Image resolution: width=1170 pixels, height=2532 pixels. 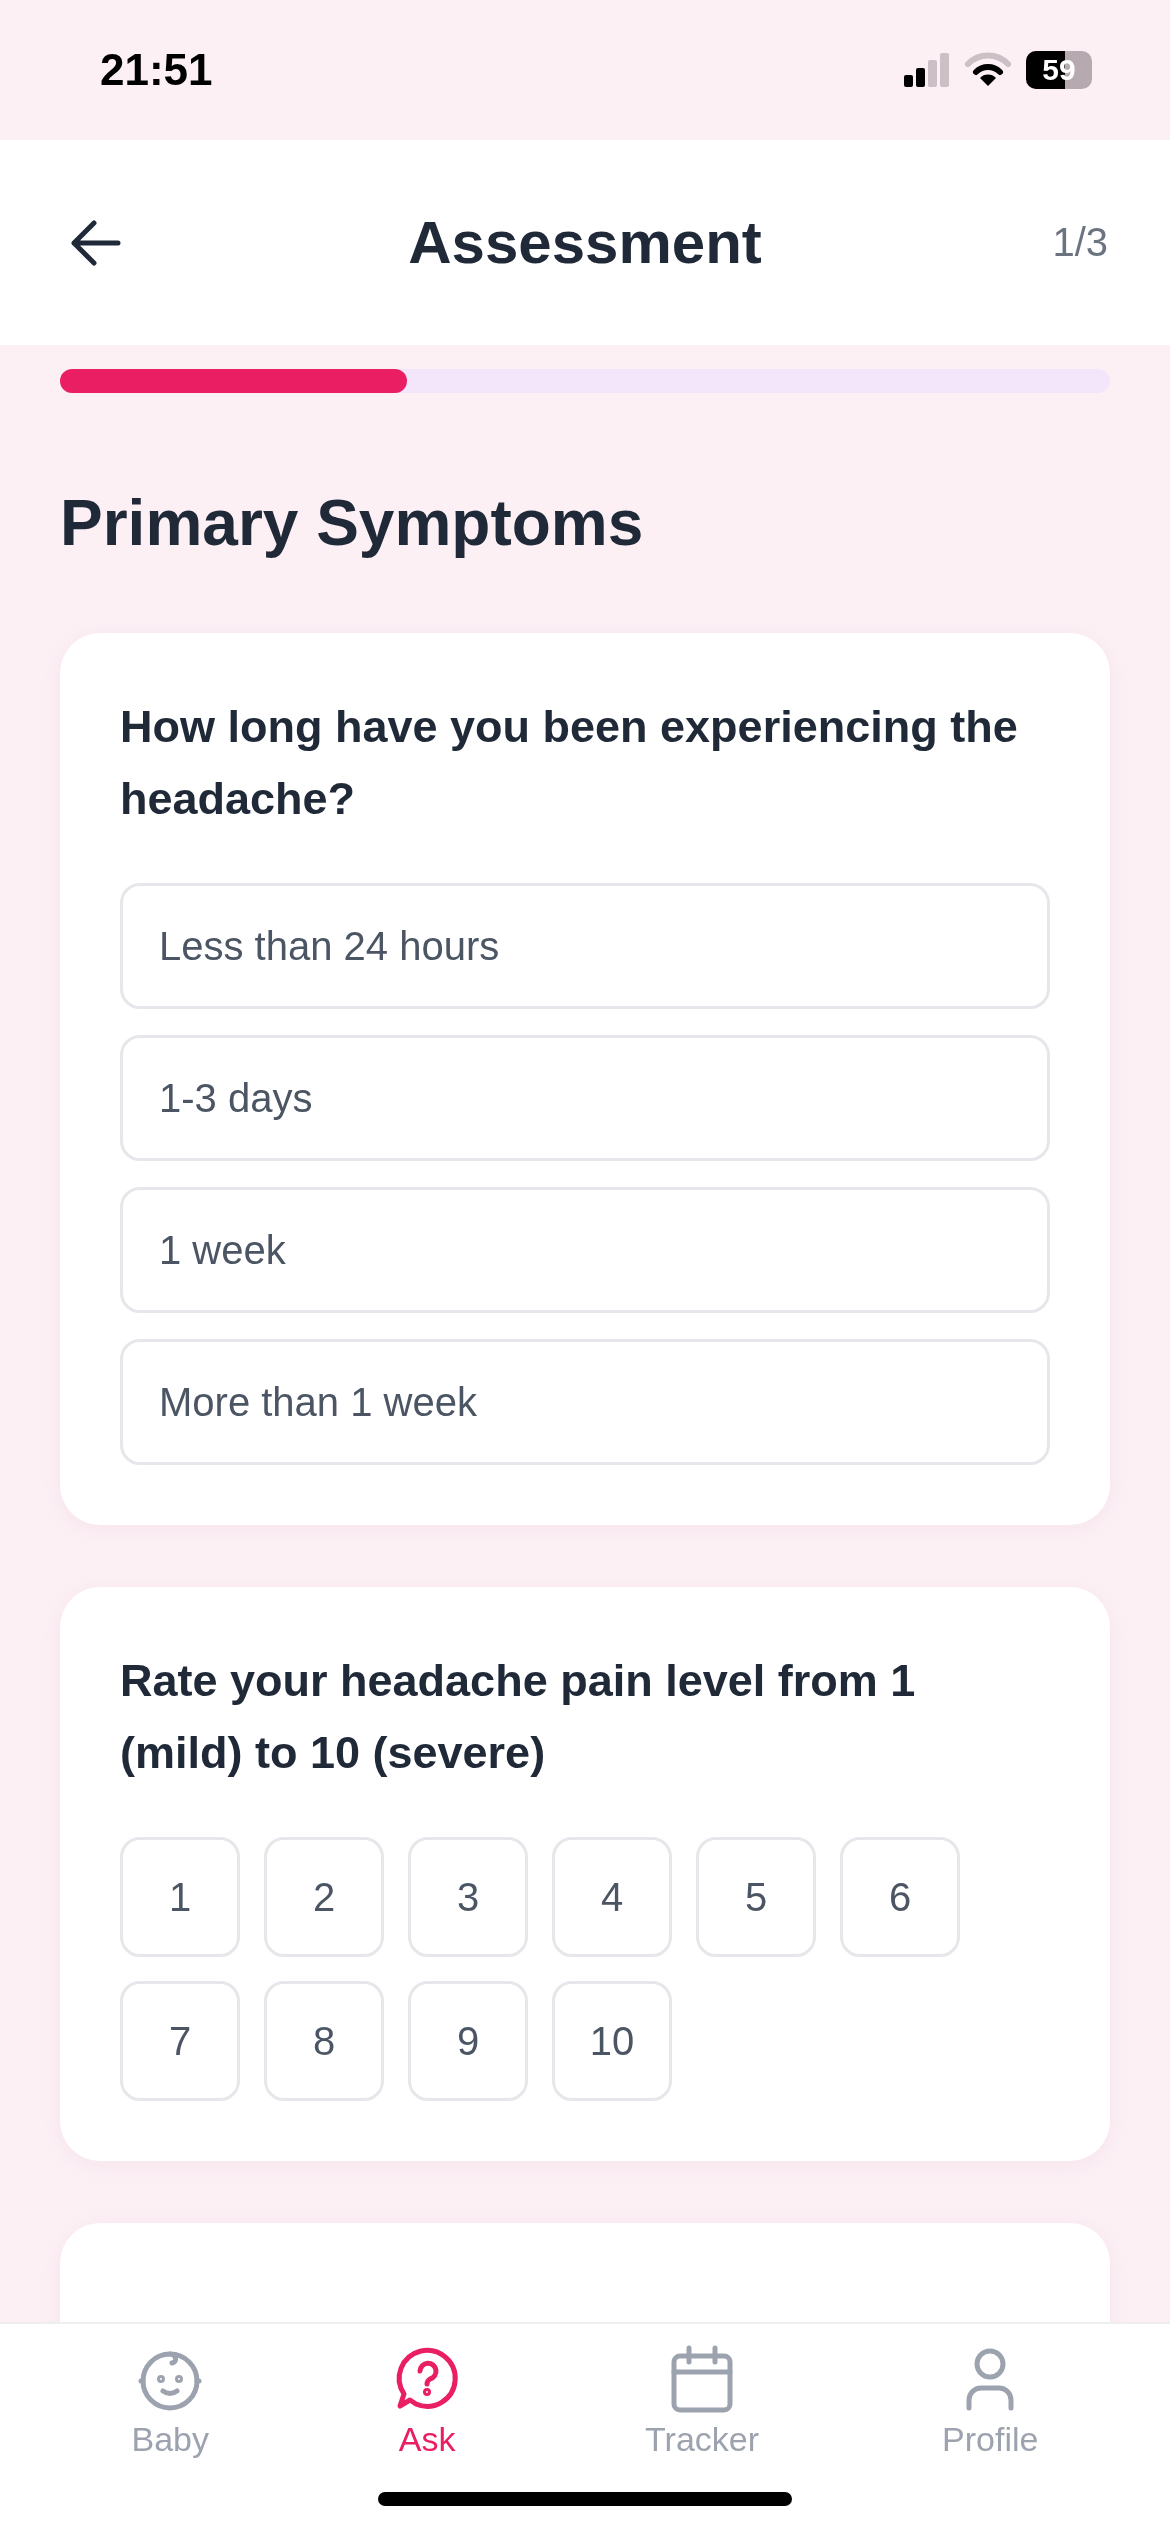 I want to click on answer-option: More than 1 week, so click(x=585, y=1402).